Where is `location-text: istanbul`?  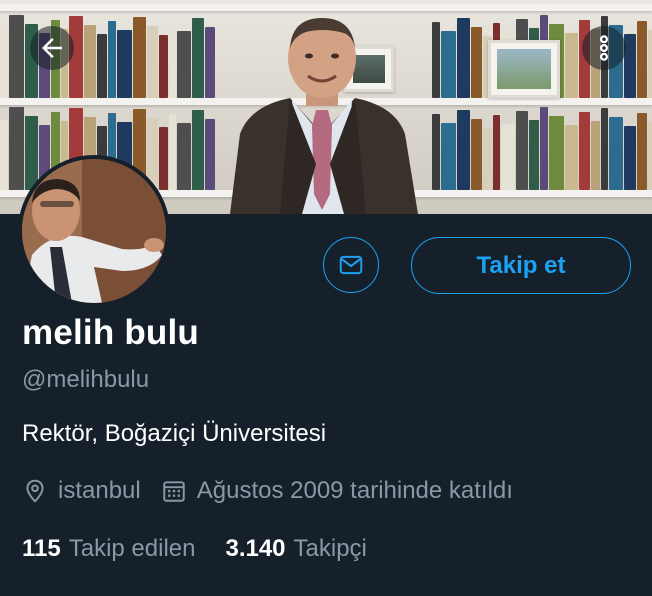 location-text: istanbul is located at coordinates (99, 490).